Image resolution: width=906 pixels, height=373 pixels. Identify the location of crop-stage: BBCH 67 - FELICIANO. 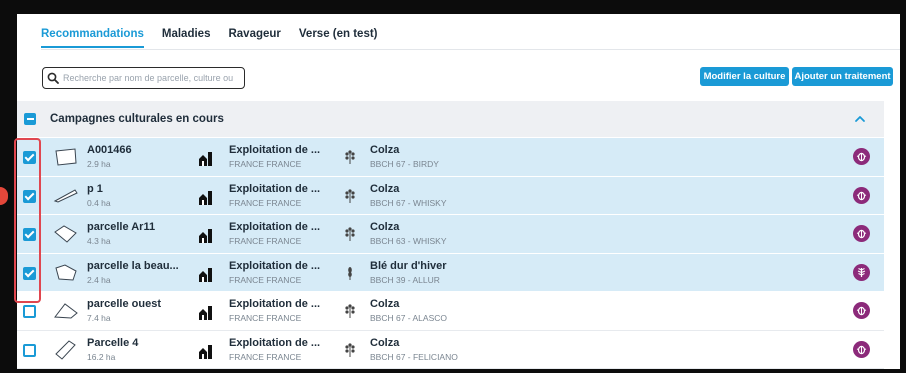
(414, 356).